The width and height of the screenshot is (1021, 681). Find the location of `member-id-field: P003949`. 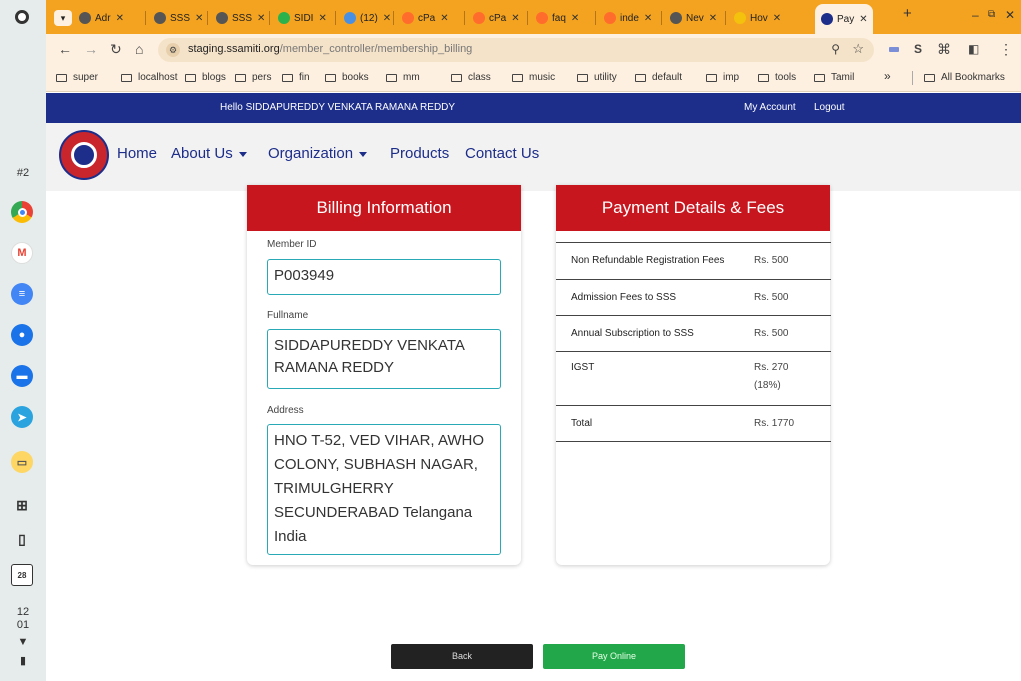

member-id-field: P003949 is located at coordinates (384, 277).